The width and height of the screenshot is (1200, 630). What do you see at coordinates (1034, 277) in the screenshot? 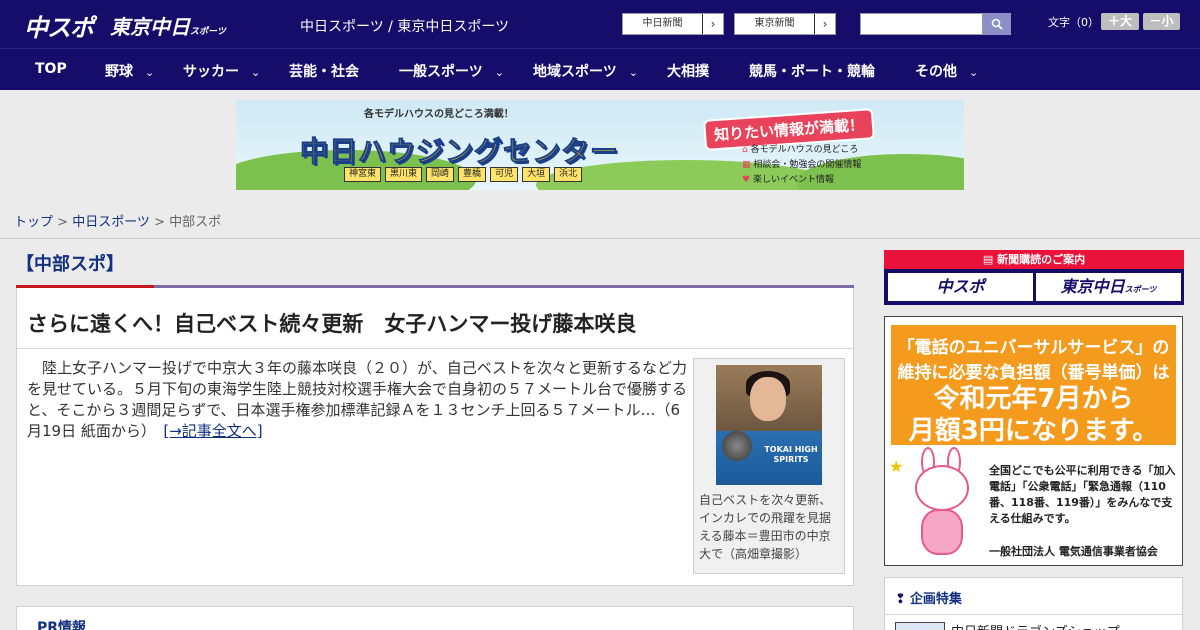
I see `subscription-box: ▤ 新聞購読のご案内 中スポ 東京中日スポーツ` at bounding box center [1034, 277].